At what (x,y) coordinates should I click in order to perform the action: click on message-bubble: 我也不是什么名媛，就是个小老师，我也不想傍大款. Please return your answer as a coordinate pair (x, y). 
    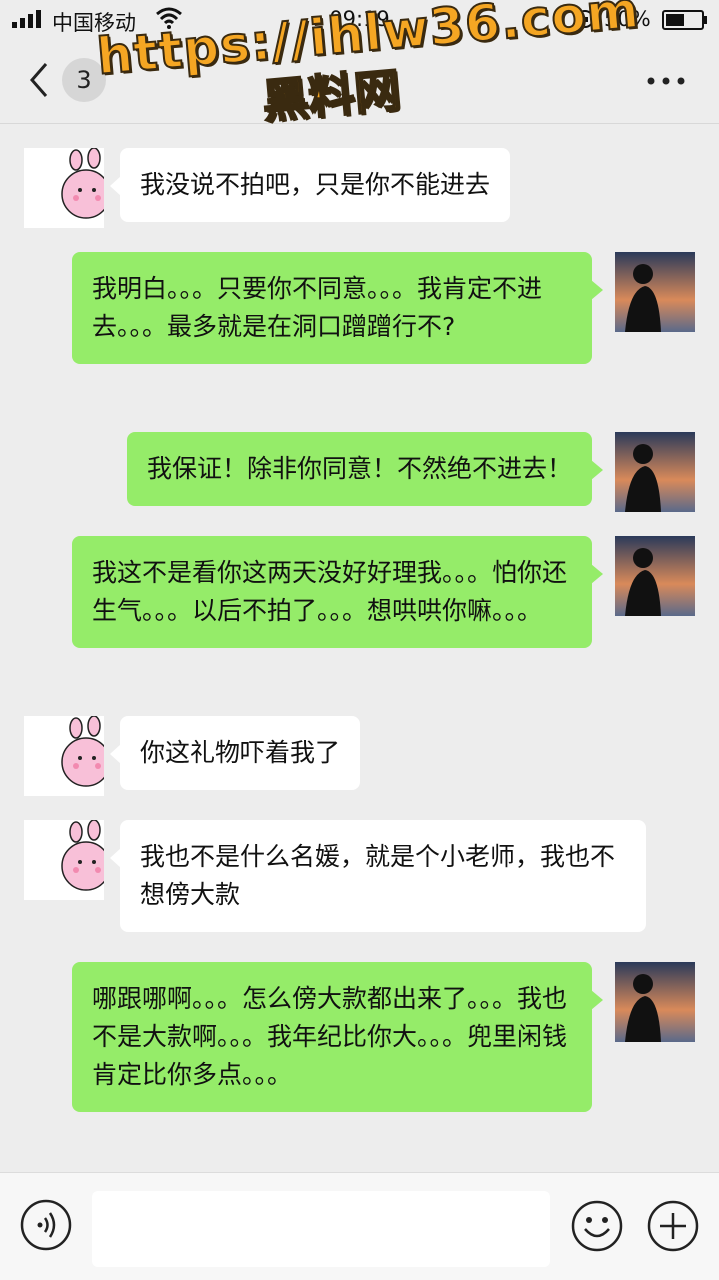
    Looking at the image, I should click on (378, 876).